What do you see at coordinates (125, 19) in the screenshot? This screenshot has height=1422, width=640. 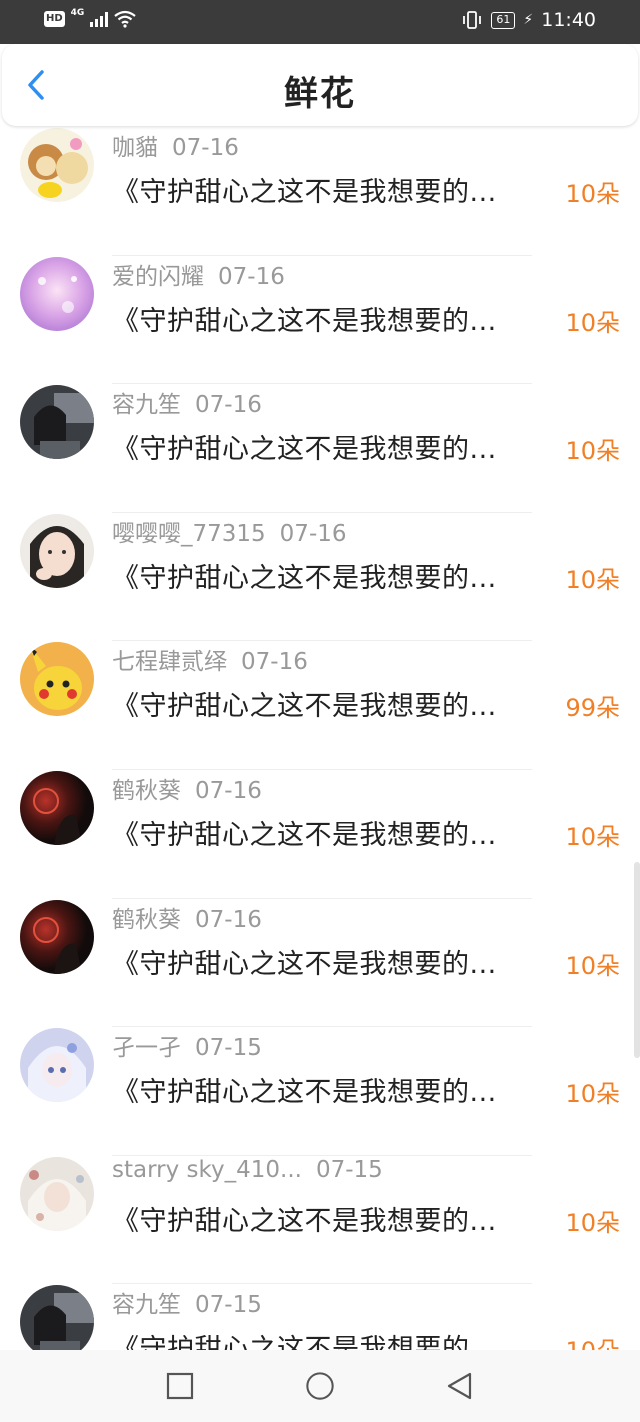 I see `wifi-icon` at bounding box center [125, 19].